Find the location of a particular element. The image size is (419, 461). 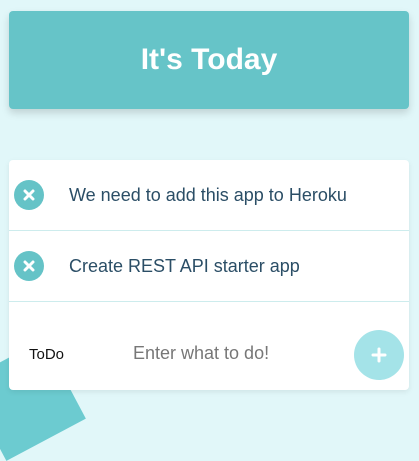

plus-icon is located at coordinates (379, 355).